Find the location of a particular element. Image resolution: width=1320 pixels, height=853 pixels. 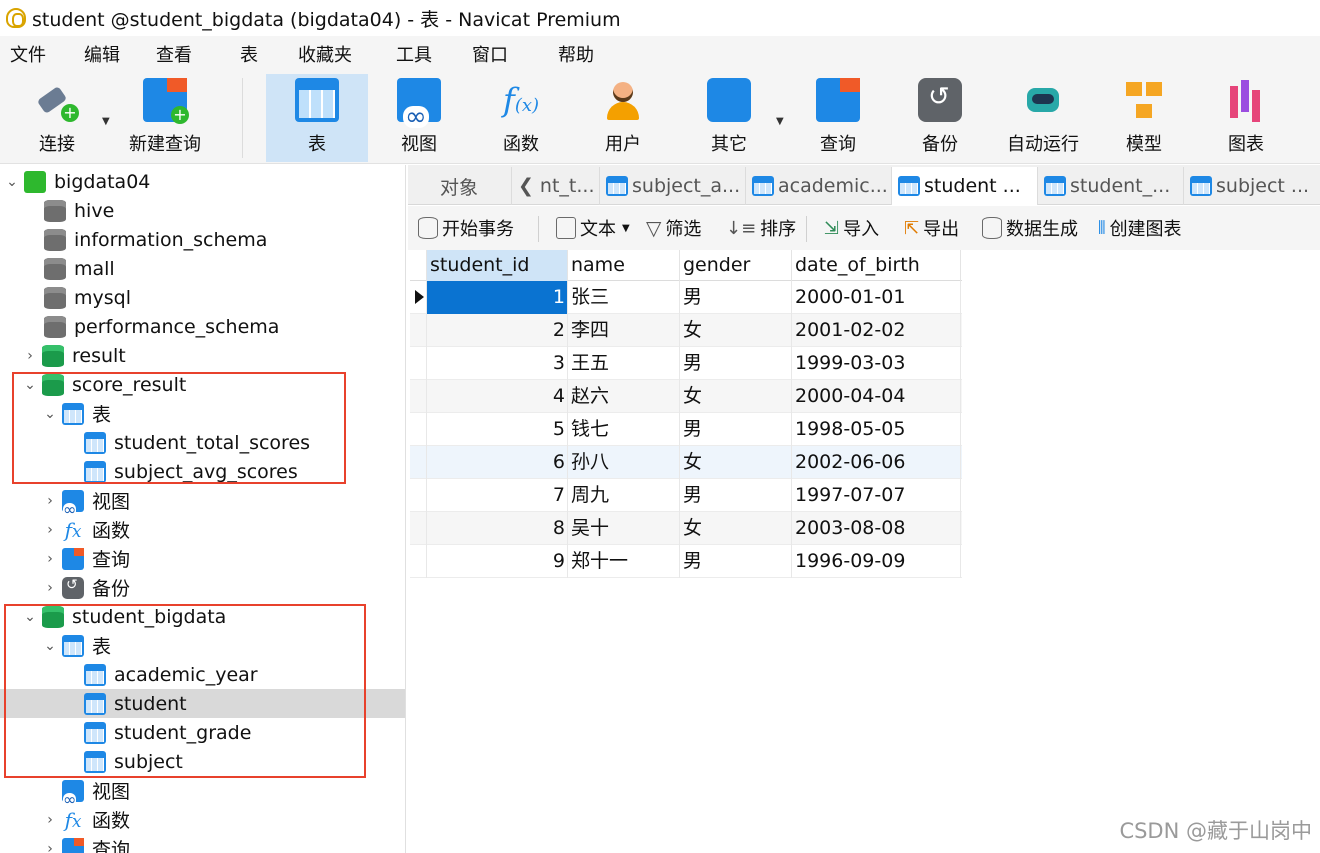

sort-button: ↓≡ 排序 is located at coordinates (761, 228).